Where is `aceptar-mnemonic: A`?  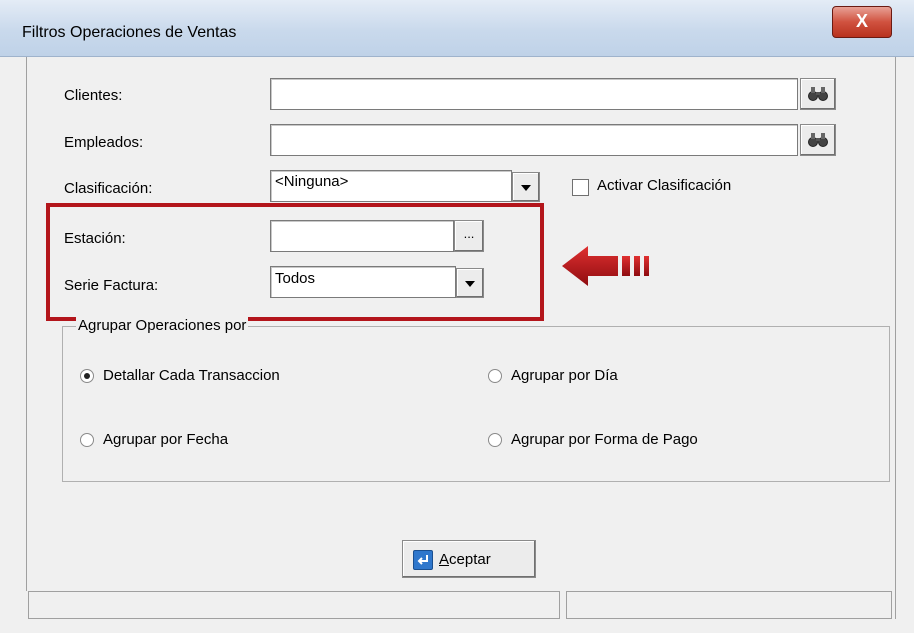
aceptar-mnemonic: A is located at coordinates (444, 559).